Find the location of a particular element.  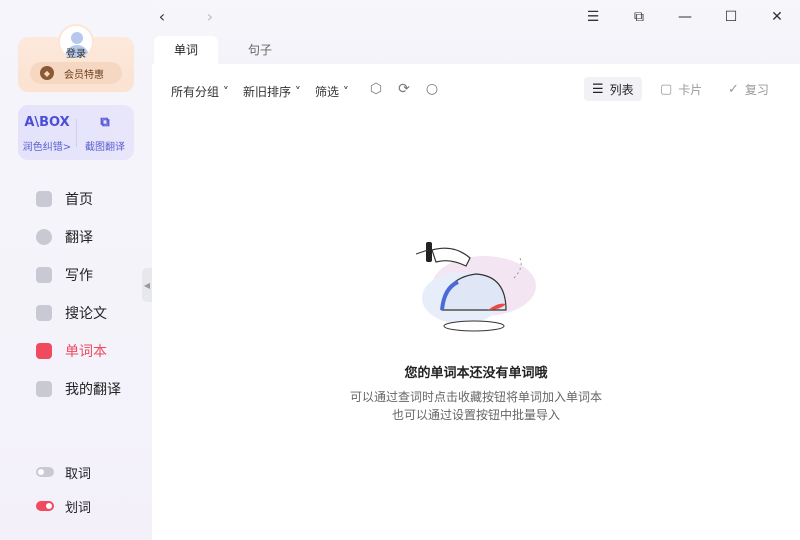

sidebar-collapse-handle: ◀ is located at coordinates (147, 285).